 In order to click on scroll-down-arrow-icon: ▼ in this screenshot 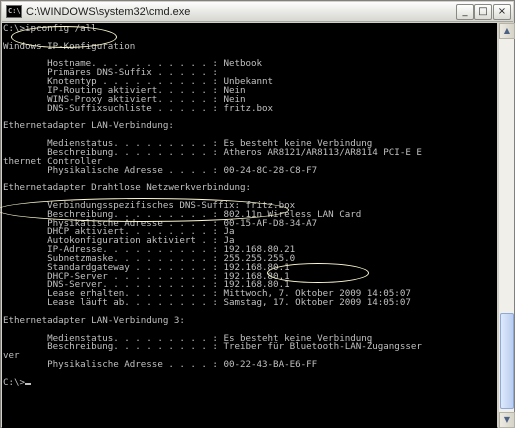, I will do `click(507, 420)`.